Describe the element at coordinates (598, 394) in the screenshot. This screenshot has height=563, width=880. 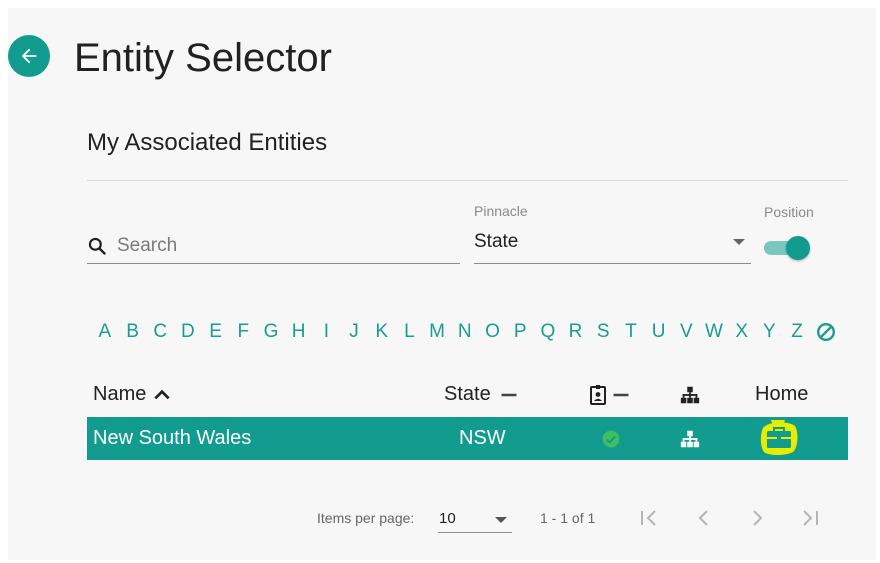
I see `contact-badge-icon` at that location.